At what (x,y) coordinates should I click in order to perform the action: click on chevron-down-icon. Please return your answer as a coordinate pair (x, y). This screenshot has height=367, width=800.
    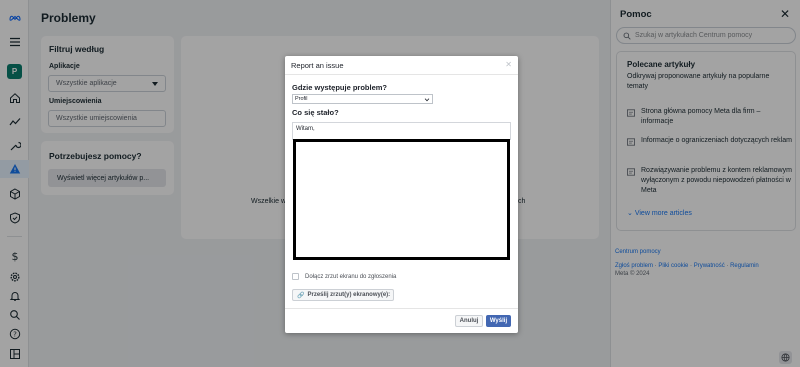
    Looking at the image, I should click on (427, 99).